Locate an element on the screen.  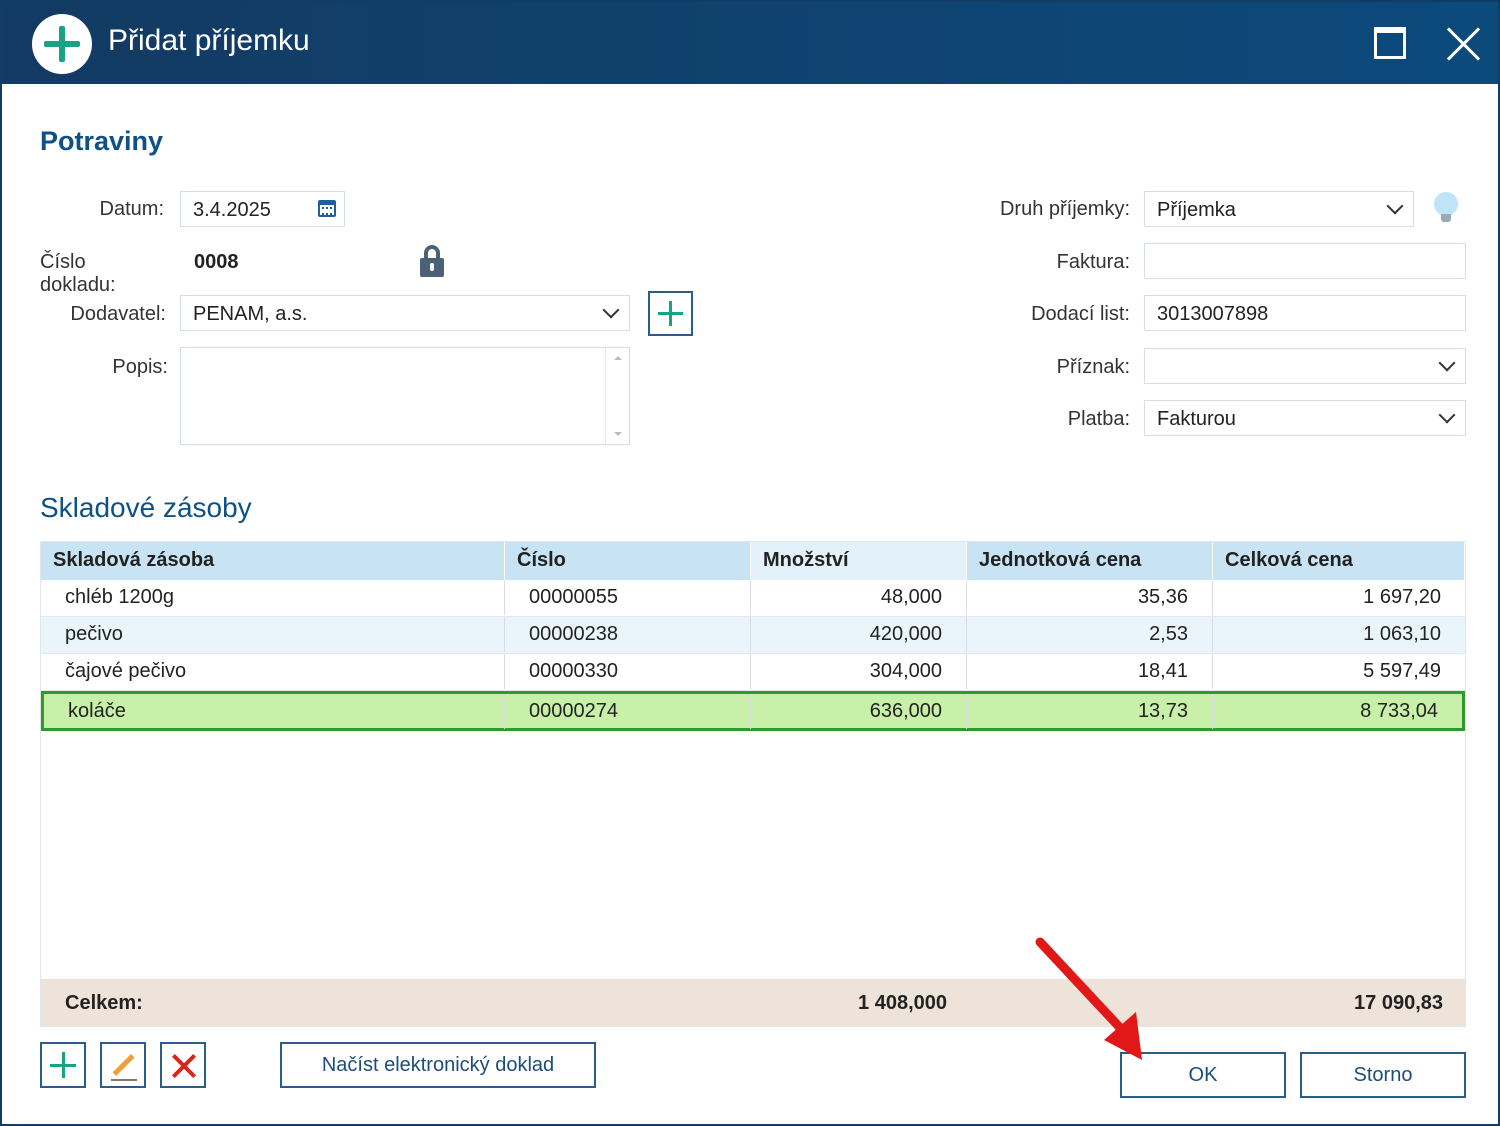
lightbulb-icon is located at coordinates (1446, 209).